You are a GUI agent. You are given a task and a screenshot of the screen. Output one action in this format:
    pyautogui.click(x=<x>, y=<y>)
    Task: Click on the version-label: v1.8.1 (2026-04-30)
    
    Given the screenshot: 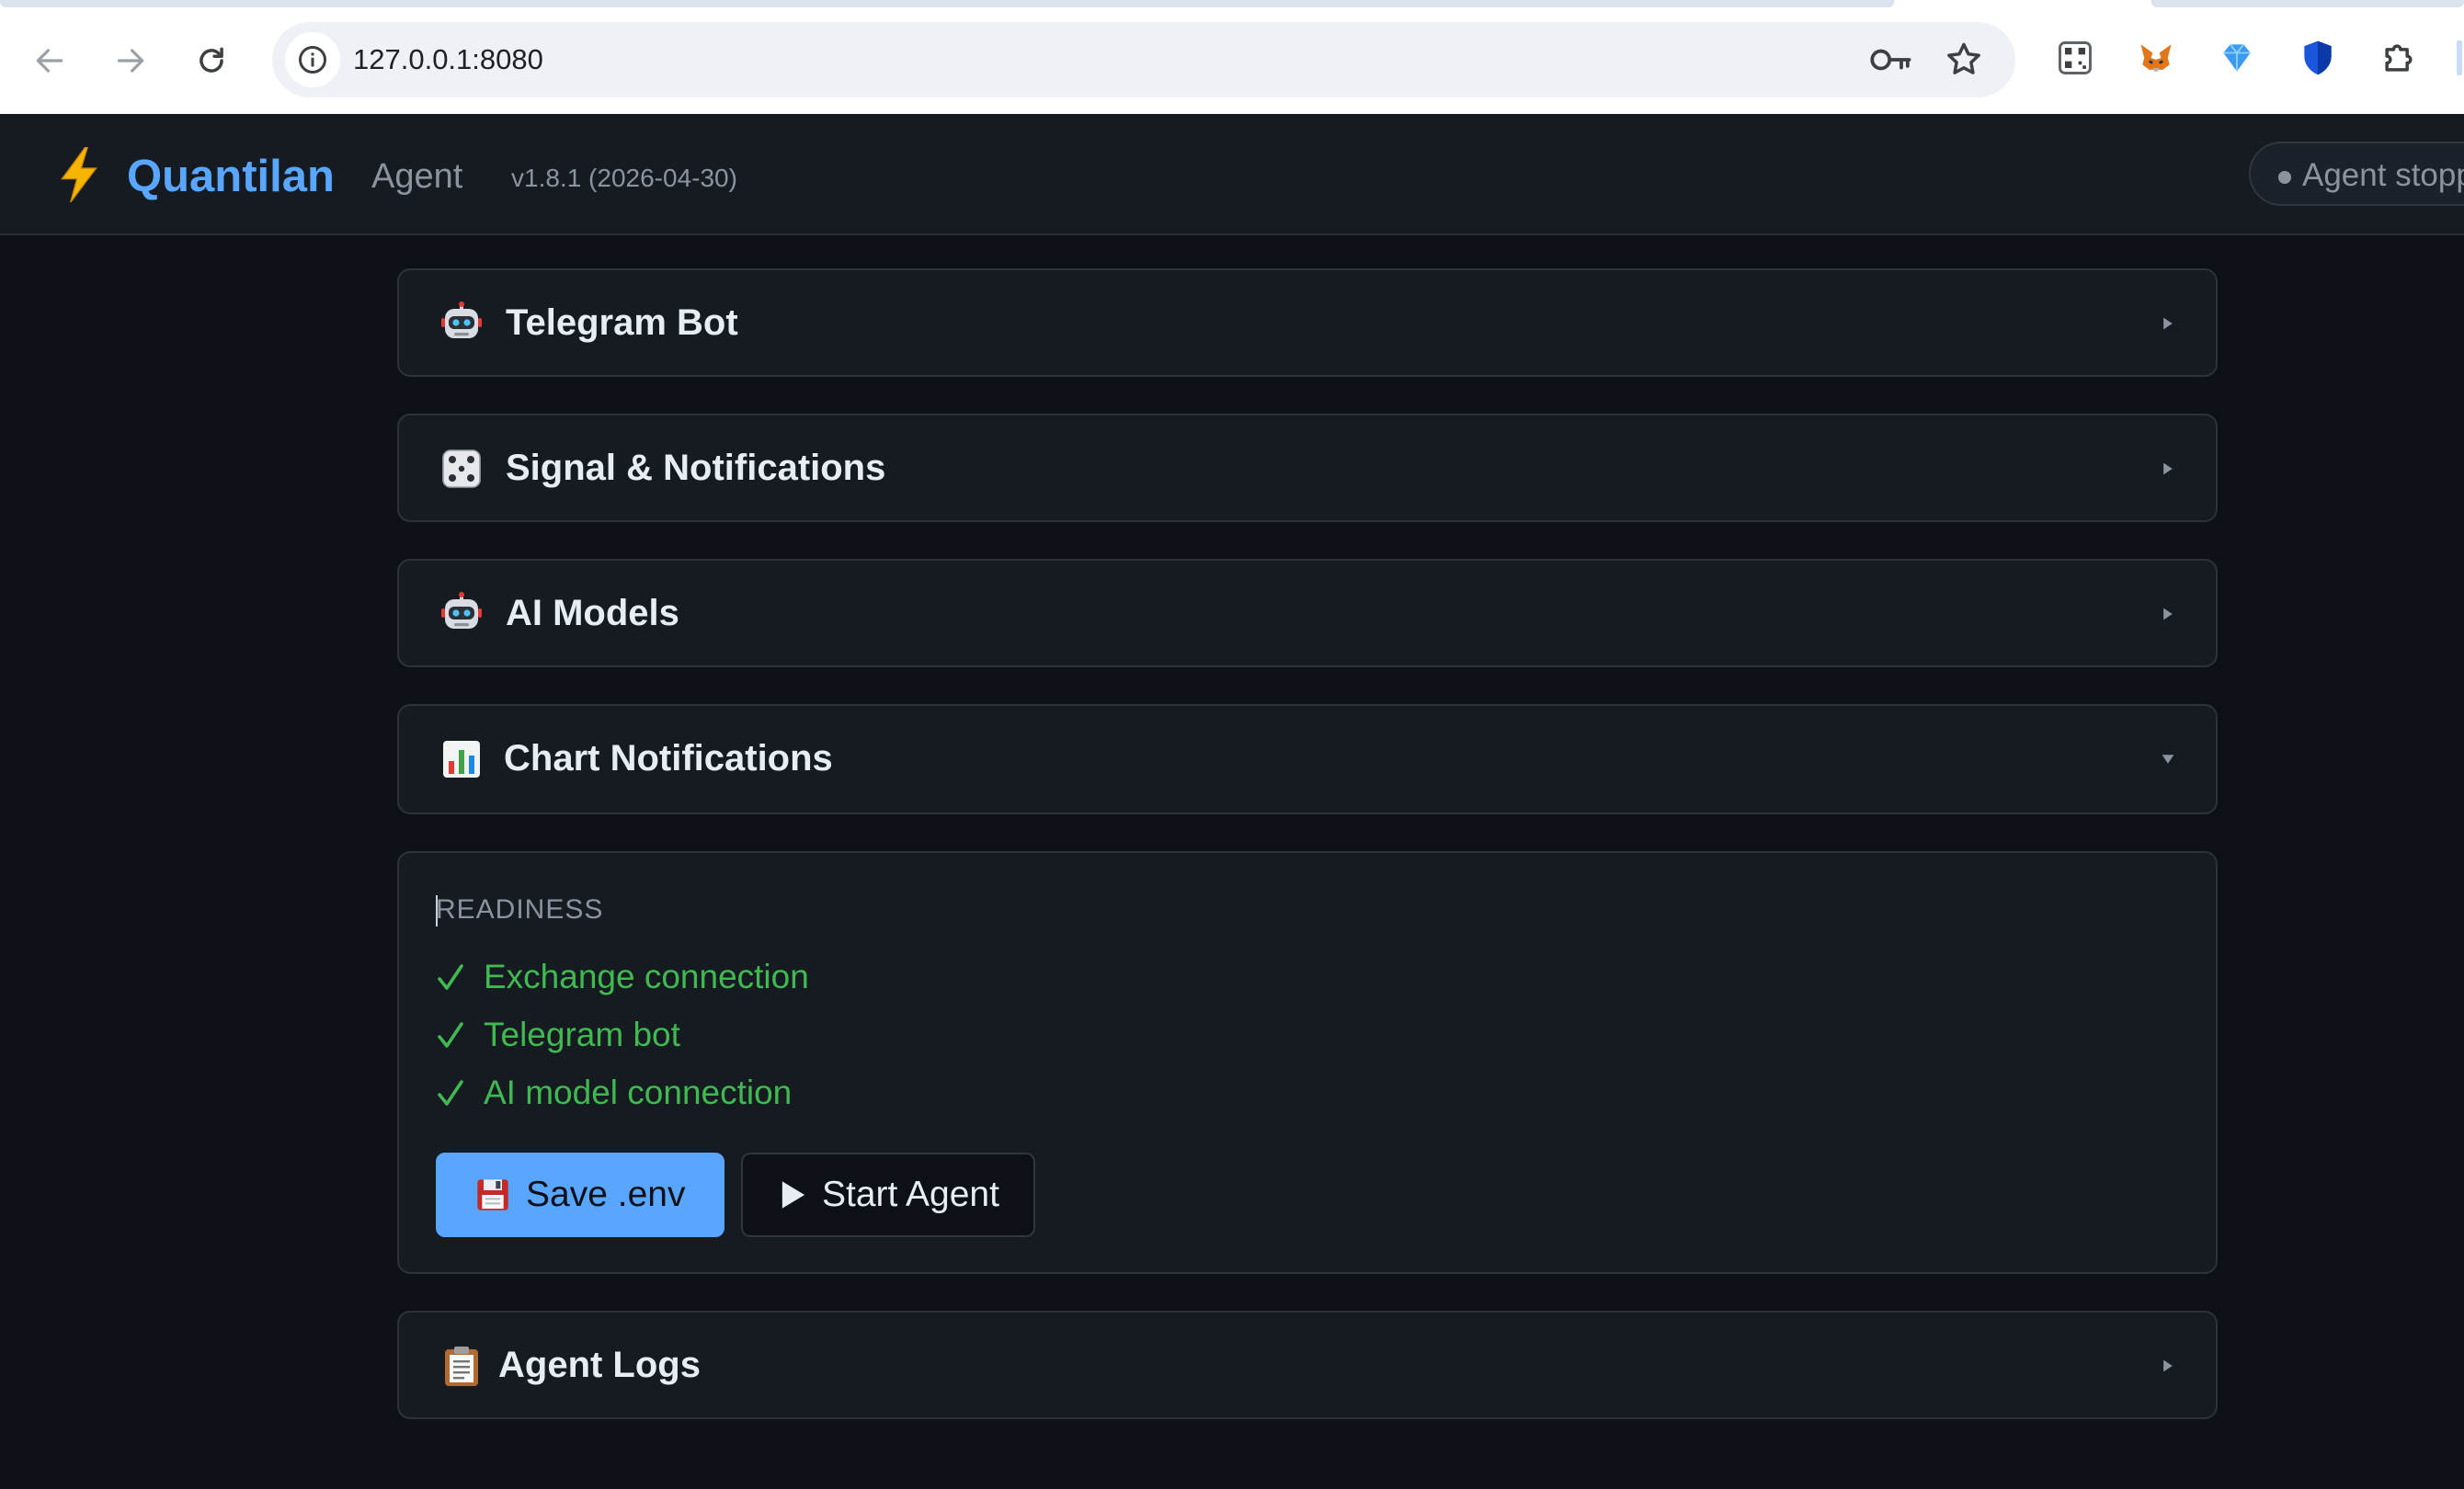 What is the action you would take?
    pyautogui.click(x=624, y=178)
    